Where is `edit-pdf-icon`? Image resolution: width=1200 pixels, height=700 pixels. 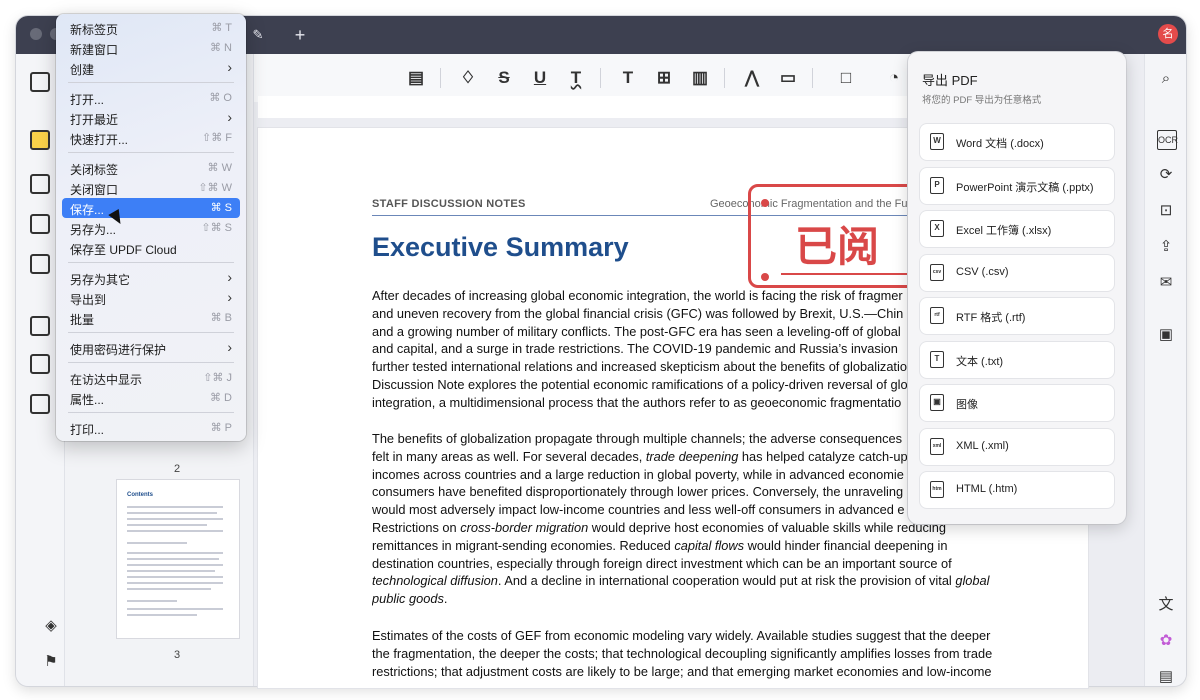 edit-pdf-icon is located at coordinates (40, 184).